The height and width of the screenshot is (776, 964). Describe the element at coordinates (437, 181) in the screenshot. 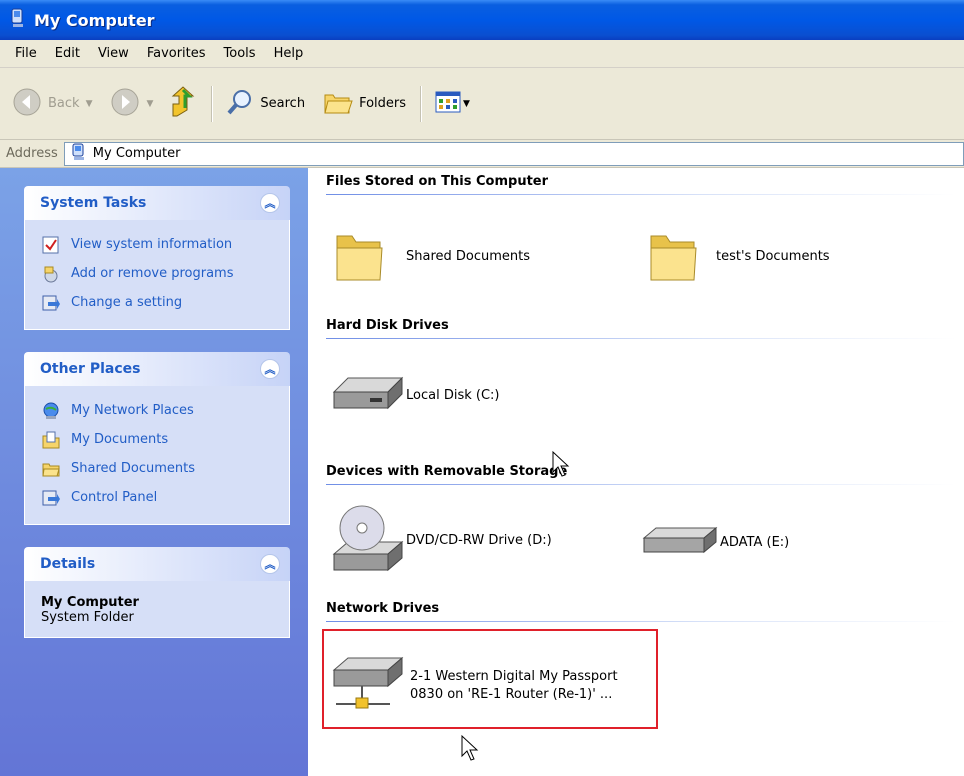

I see `group-header-files: Files Stored on This Computer` at that location.